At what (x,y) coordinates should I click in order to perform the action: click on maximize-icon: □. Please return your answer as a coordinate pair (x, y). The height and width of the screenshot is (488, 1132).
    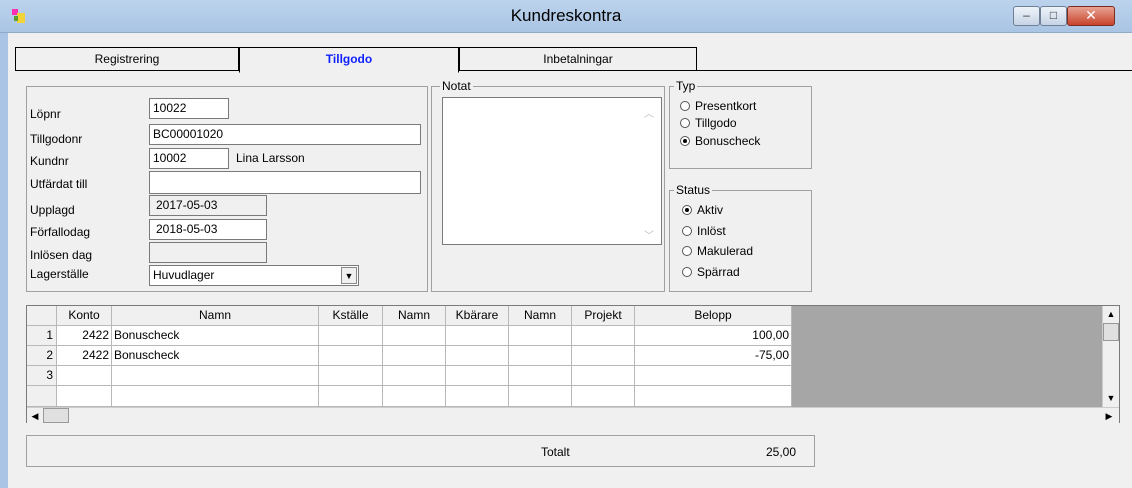
    Looking at the image, I should click on (1053, 15).